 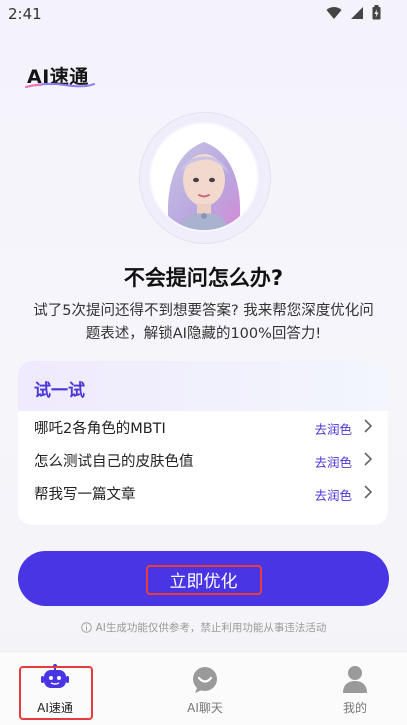 I want to click on wifi-icon, so click(x=334, y=12).